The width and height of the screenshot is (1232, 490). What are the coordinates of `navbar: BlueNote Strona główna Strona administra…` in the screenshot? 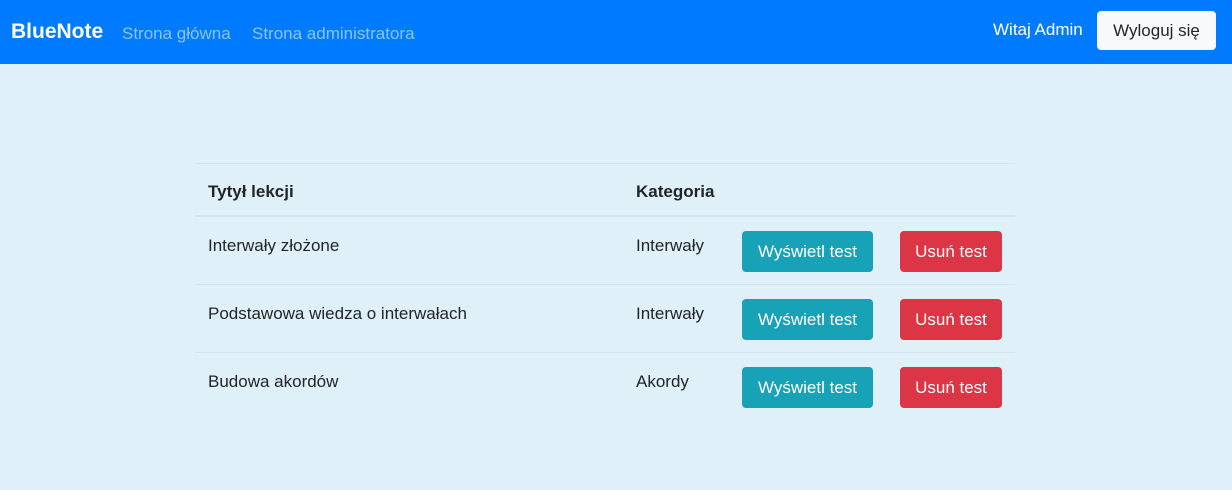 It's located at (616, 32).